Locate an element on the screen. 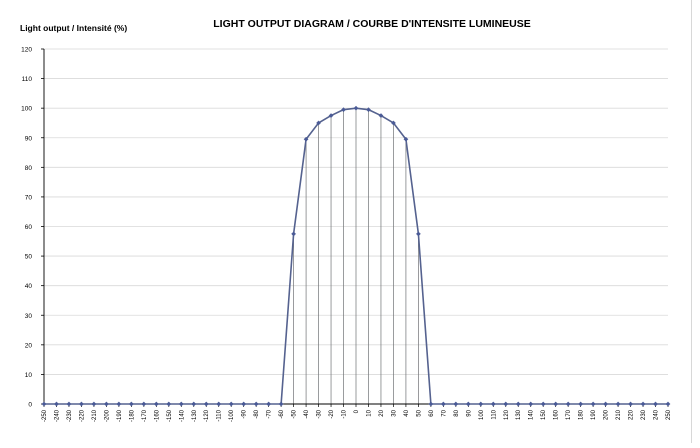  x-tick-label: 200 is located at coordinates (607, 414).